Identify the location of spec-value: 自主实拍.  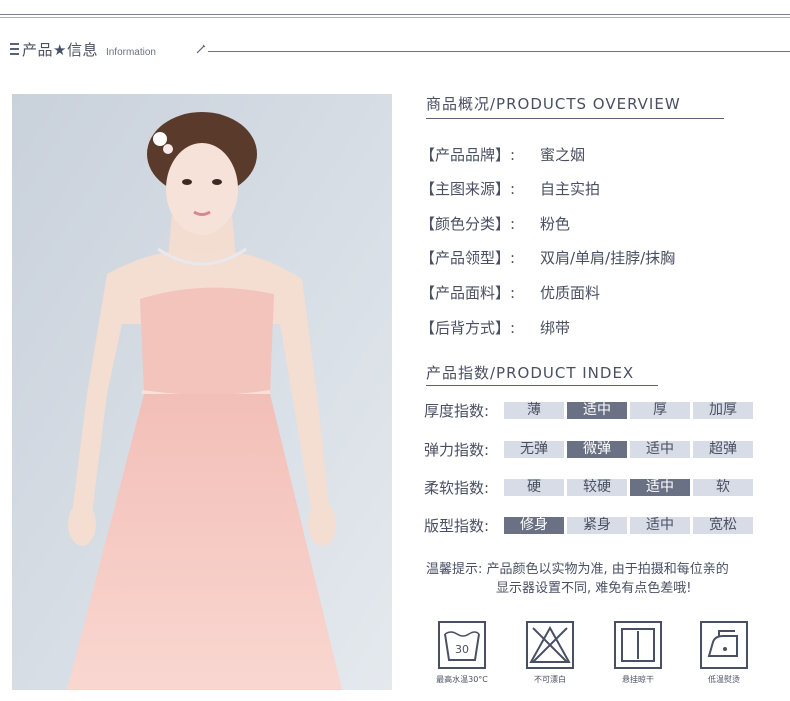
(570, 189).